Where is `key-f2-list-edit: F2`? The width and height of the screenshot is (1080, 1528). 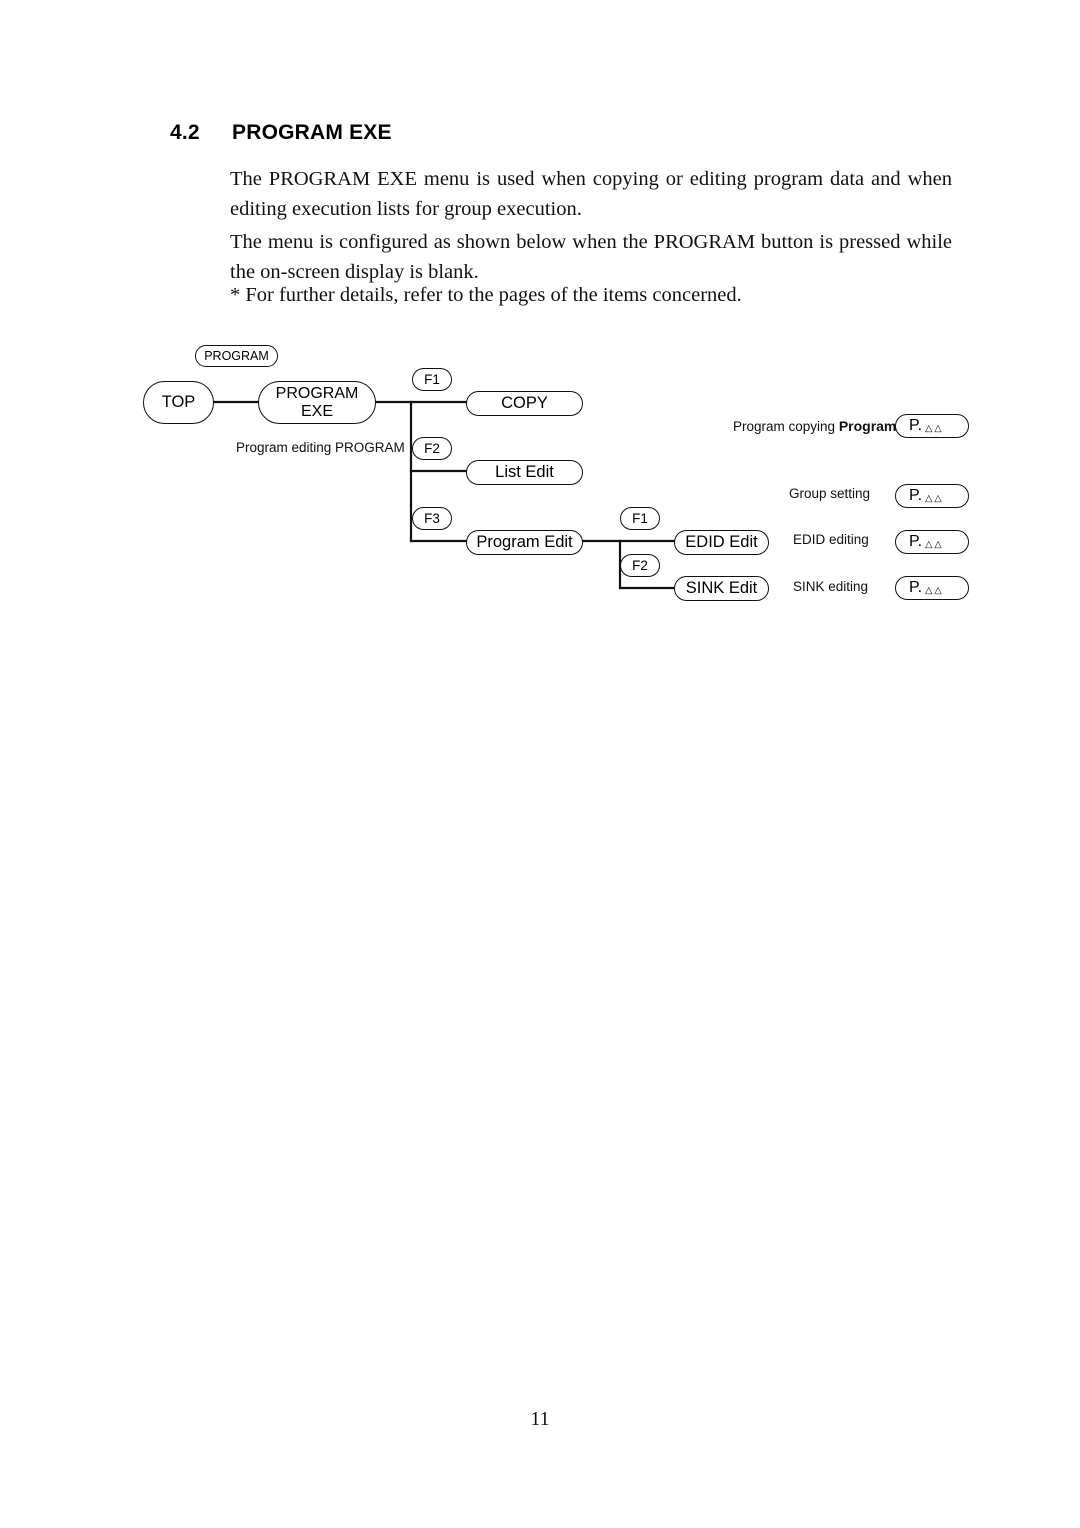 key-f2-list-edit: F2 is located at coordinates (432, 448).